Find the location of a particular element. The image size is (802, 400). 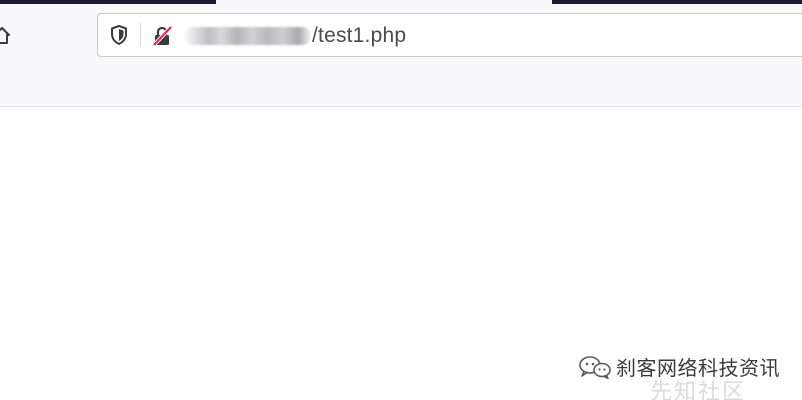

urlbar-divider is located at coordinates (140, 35).